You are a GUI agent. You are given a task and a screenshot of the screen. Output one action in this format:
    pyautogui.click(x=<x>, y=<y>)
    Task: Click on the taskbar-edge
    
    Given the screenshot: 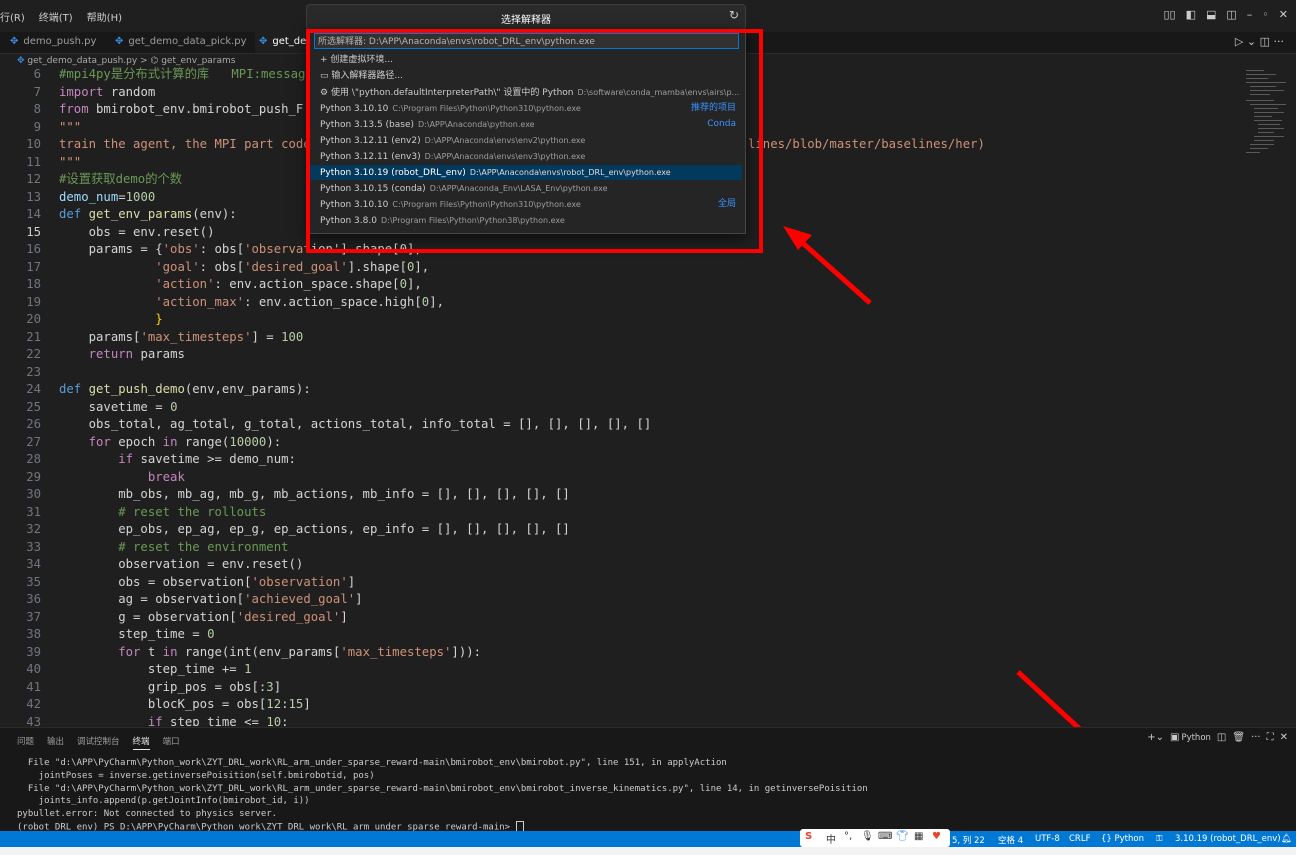 What is the action you would take?
    pyautogui.click(x=648, y=851)
    